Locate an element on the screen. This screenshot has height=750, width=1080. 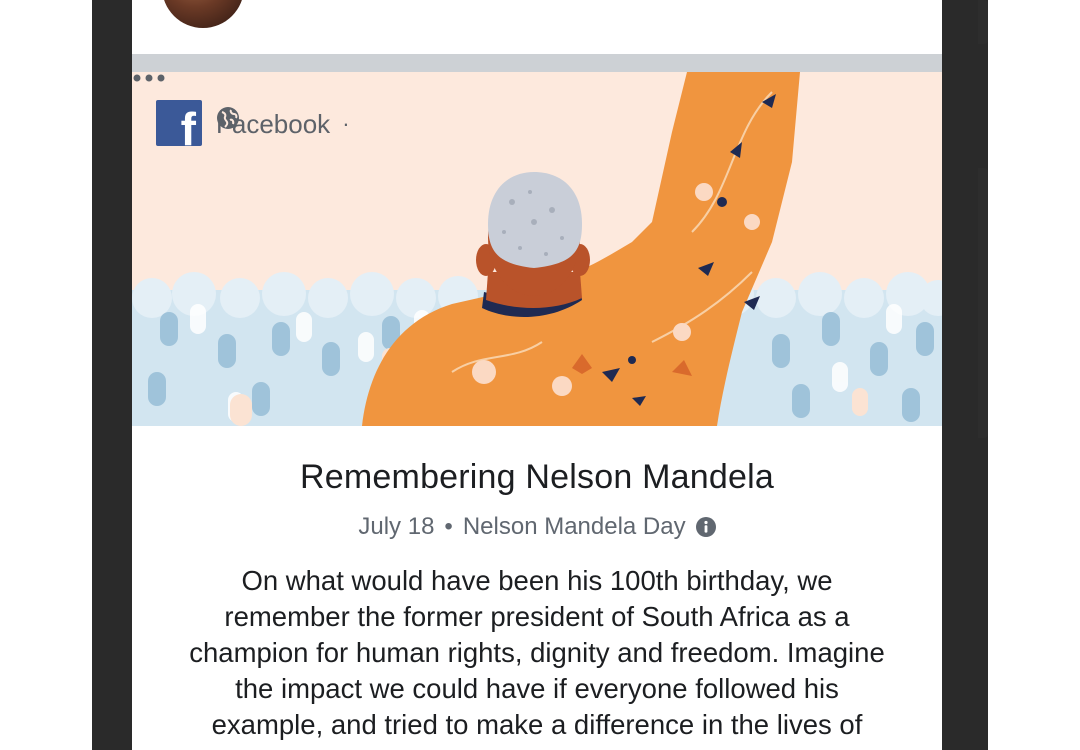
more-icon is located at coordinates (149, 78).